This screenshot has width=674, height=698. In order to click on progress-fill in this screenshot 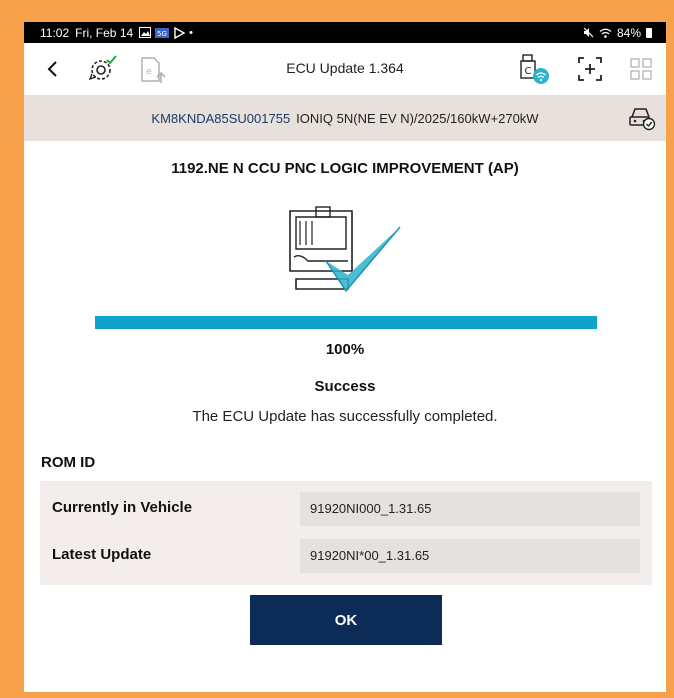, I will do `click(346, 322)`.